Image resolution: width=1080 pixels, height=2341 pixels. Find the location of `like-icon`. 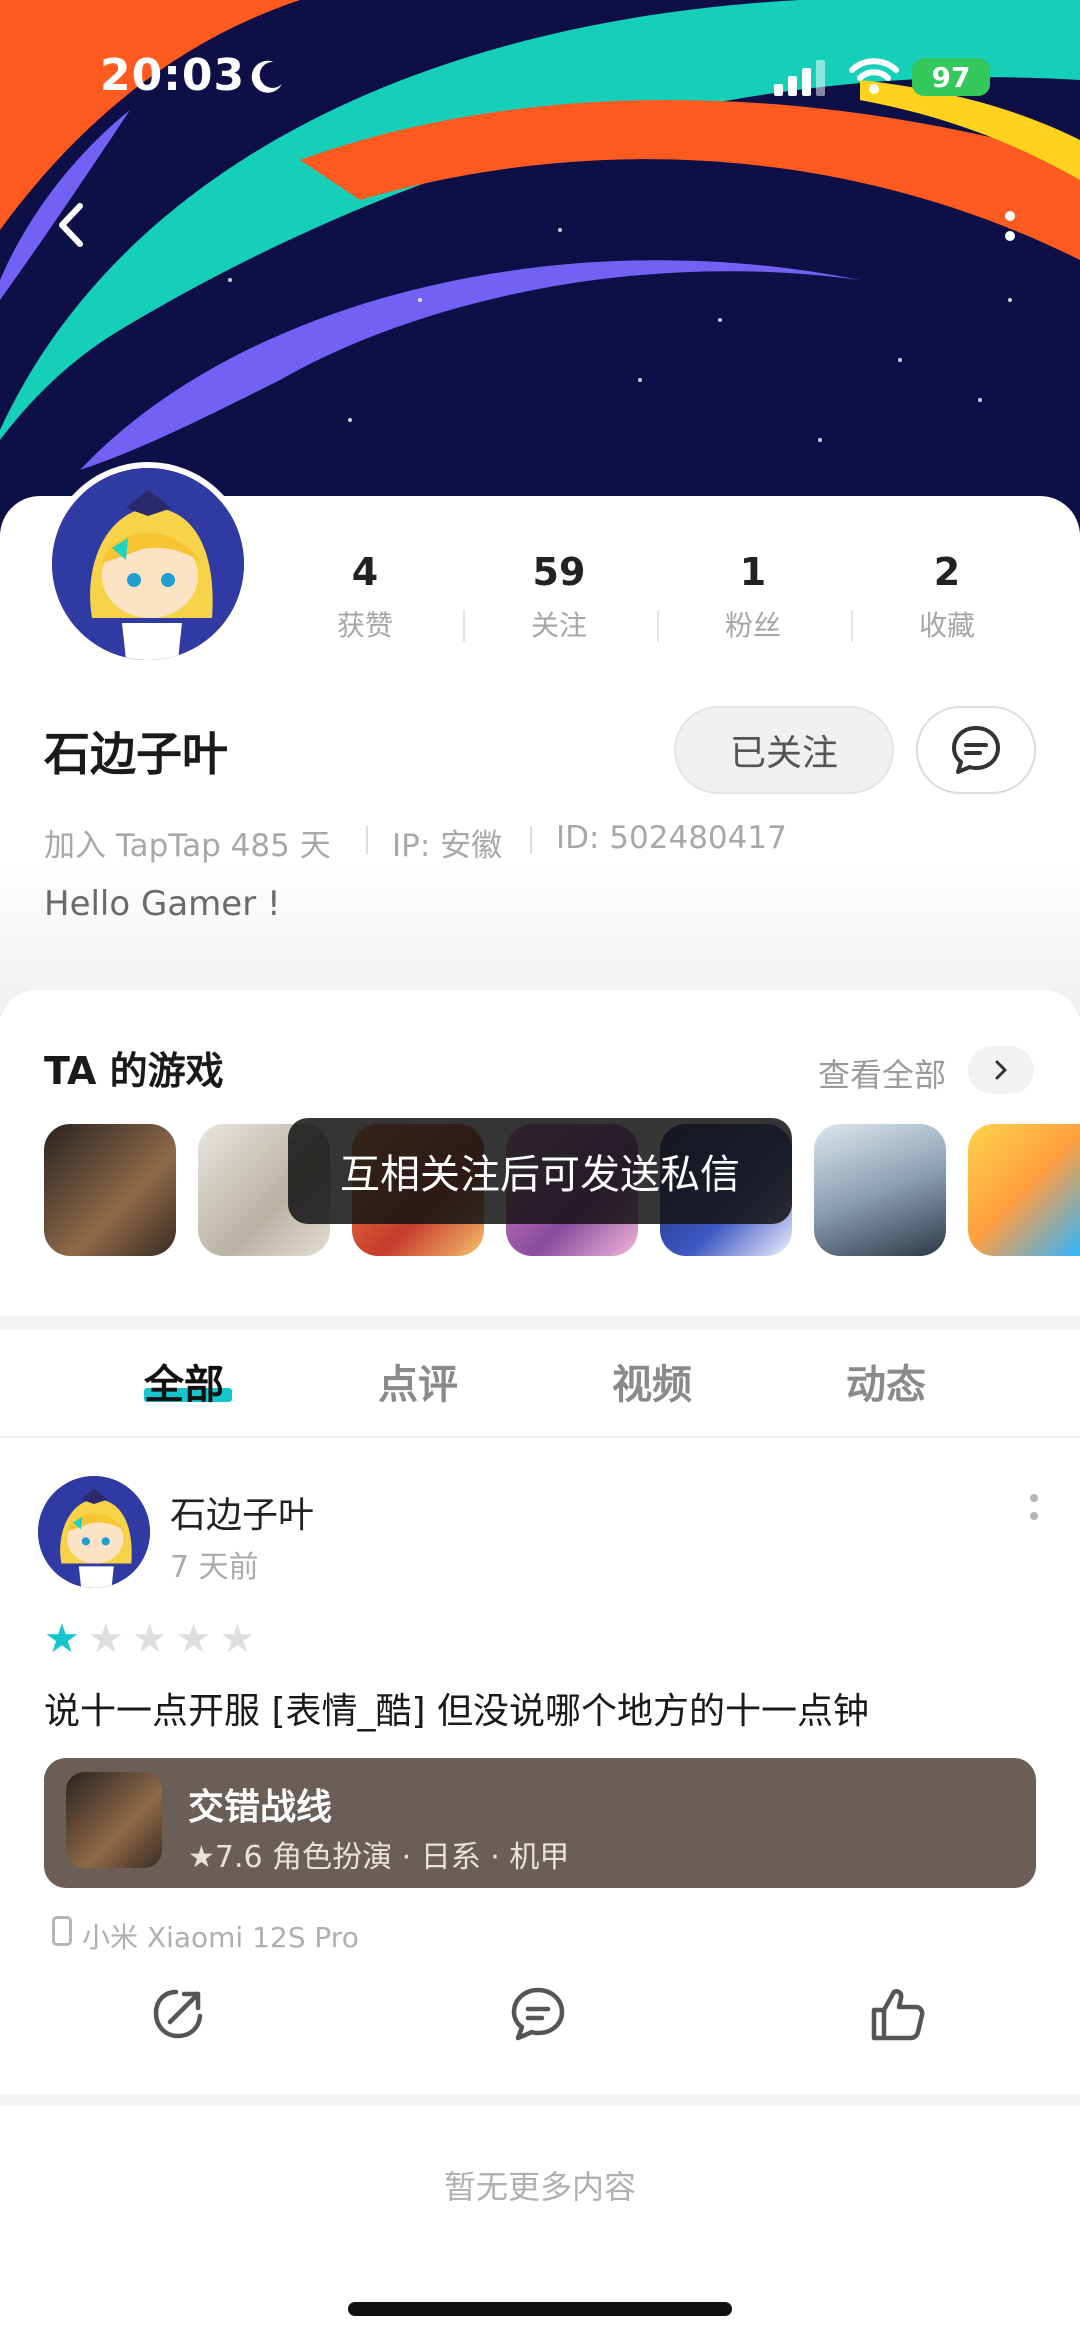

like-icon is located at coordinates (898, 2014).